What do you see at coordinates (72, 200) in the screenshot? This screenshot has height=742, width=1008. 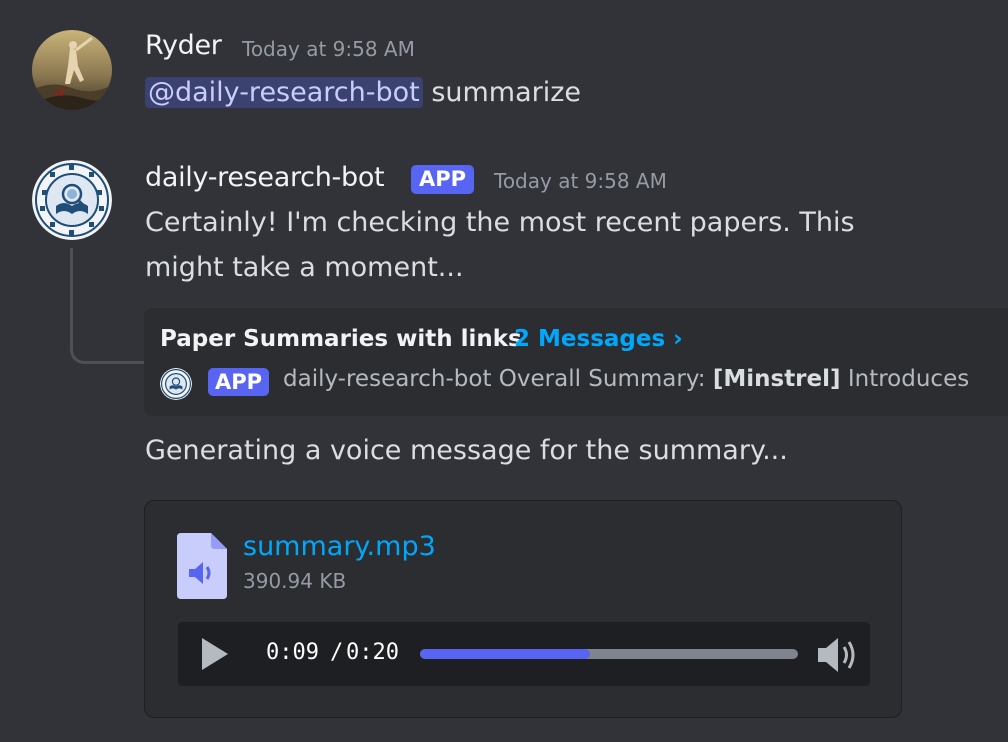 I see `avatar-bot` at bounding box center [72, 200].